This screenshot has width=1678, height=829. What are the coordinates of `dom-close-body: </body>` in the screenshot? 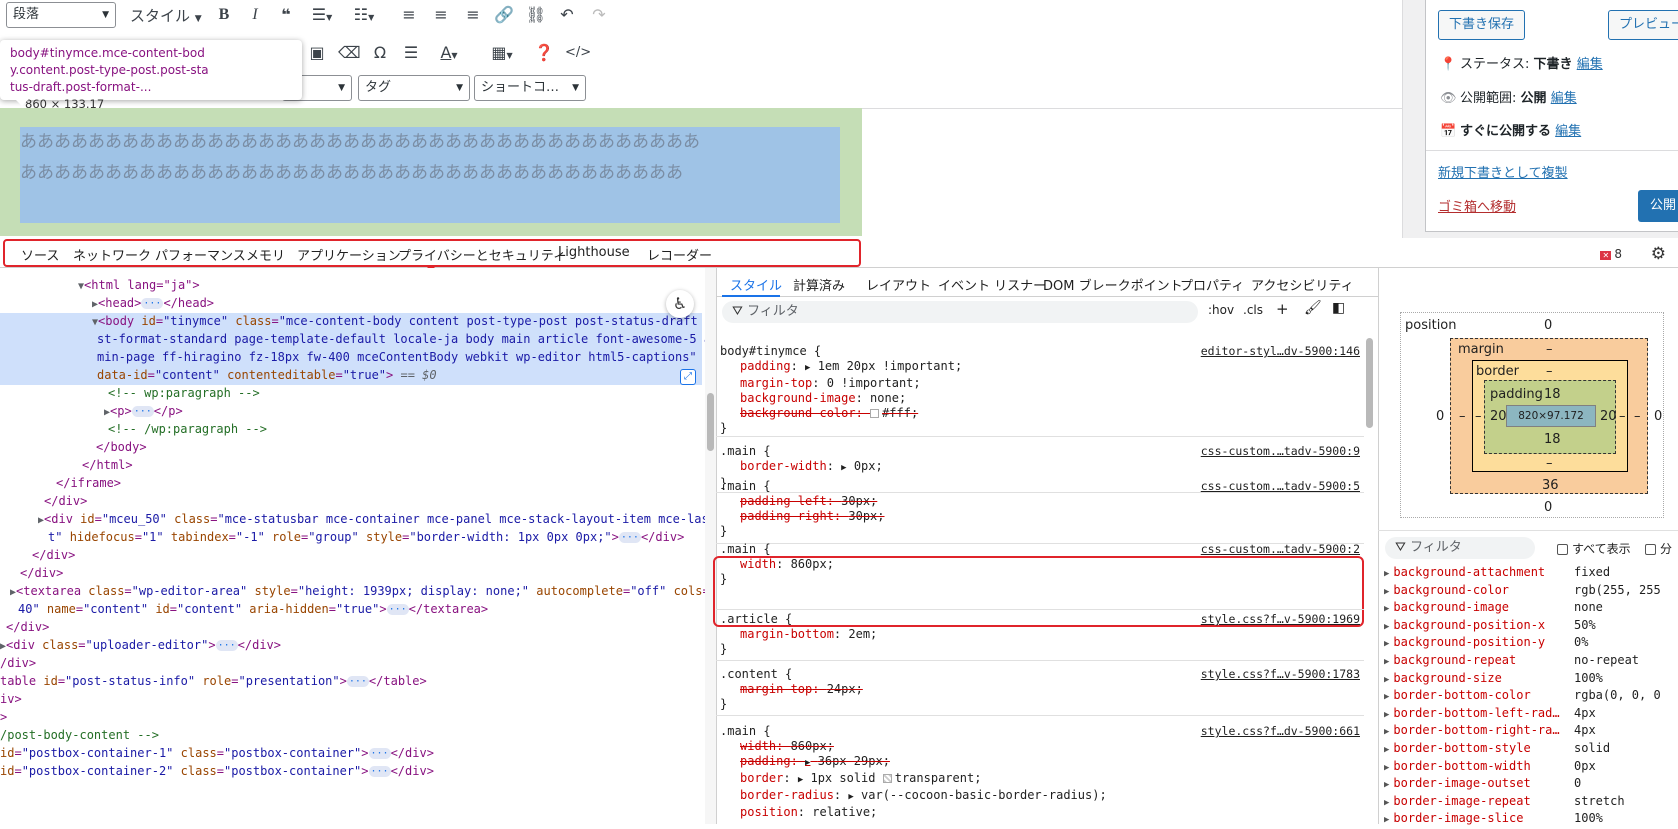 It's located at (121, 447).